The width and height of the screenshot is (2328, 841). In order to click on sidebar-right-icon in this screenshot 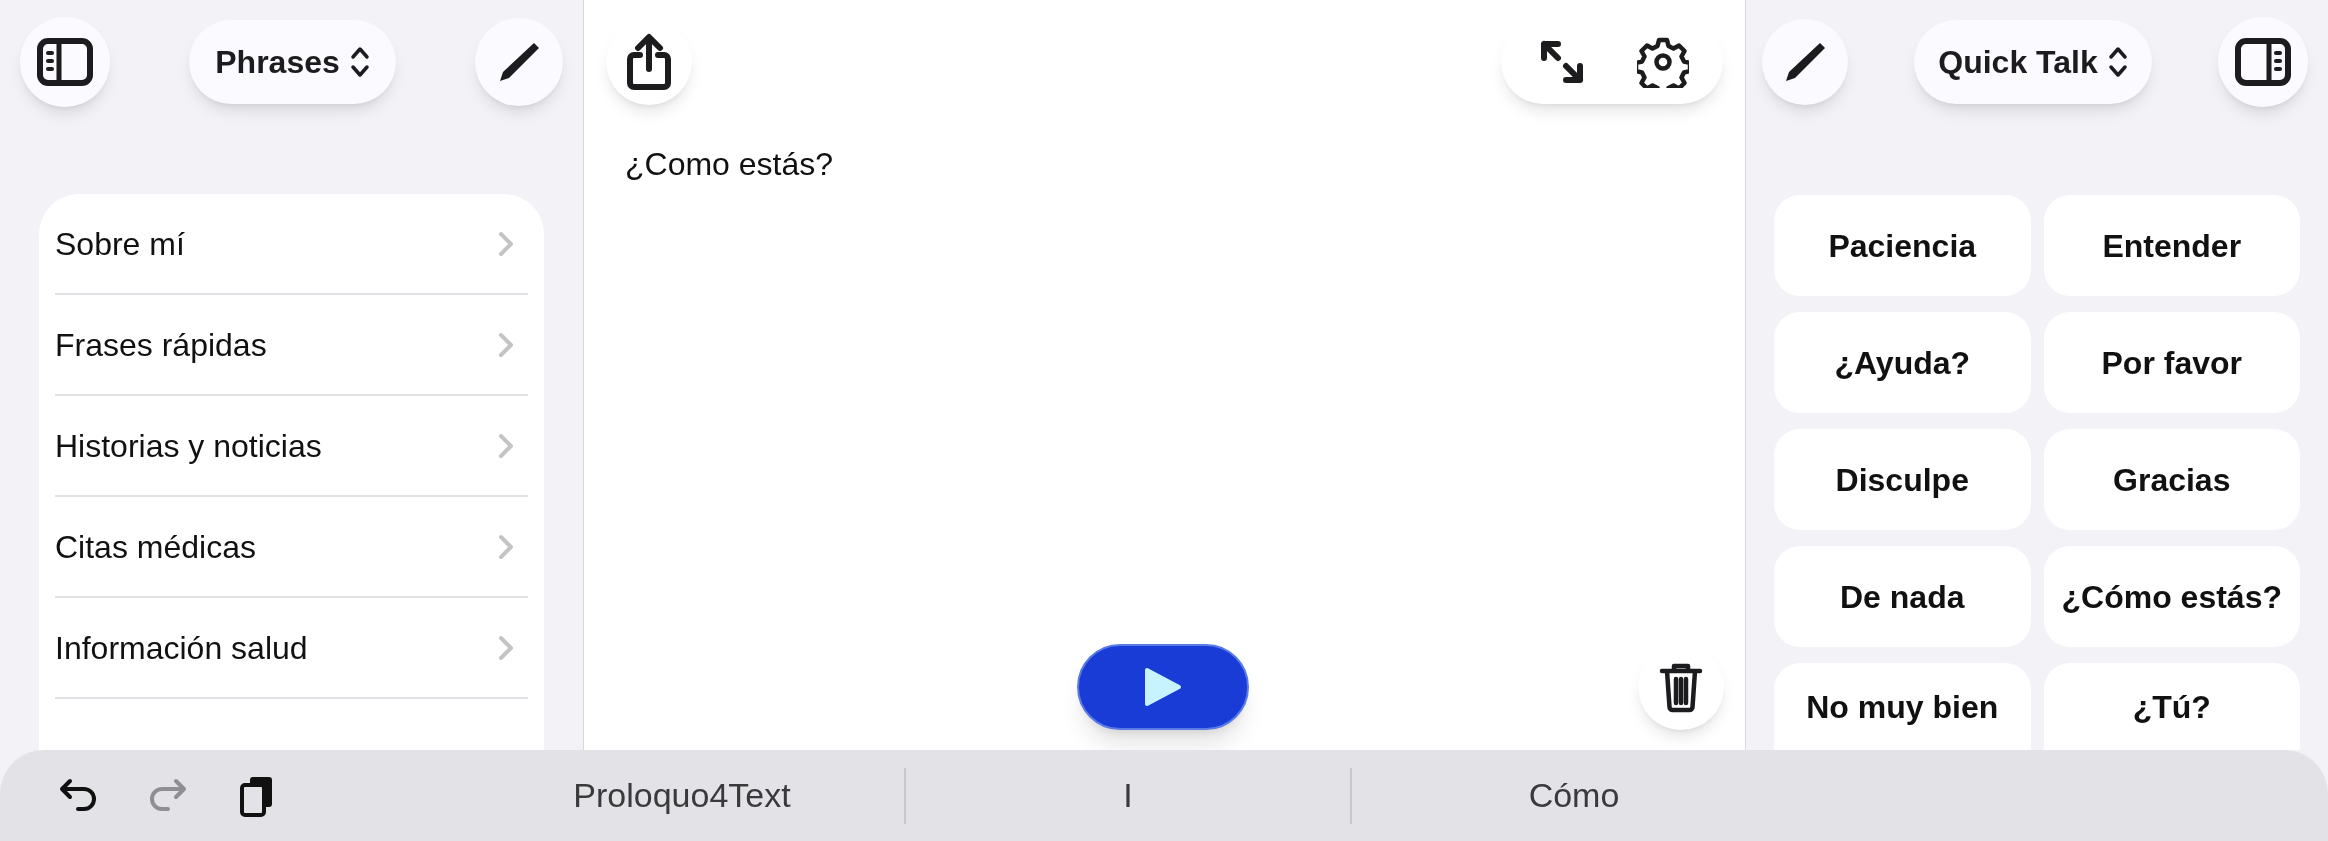, I will do `click(2263, 62)`.